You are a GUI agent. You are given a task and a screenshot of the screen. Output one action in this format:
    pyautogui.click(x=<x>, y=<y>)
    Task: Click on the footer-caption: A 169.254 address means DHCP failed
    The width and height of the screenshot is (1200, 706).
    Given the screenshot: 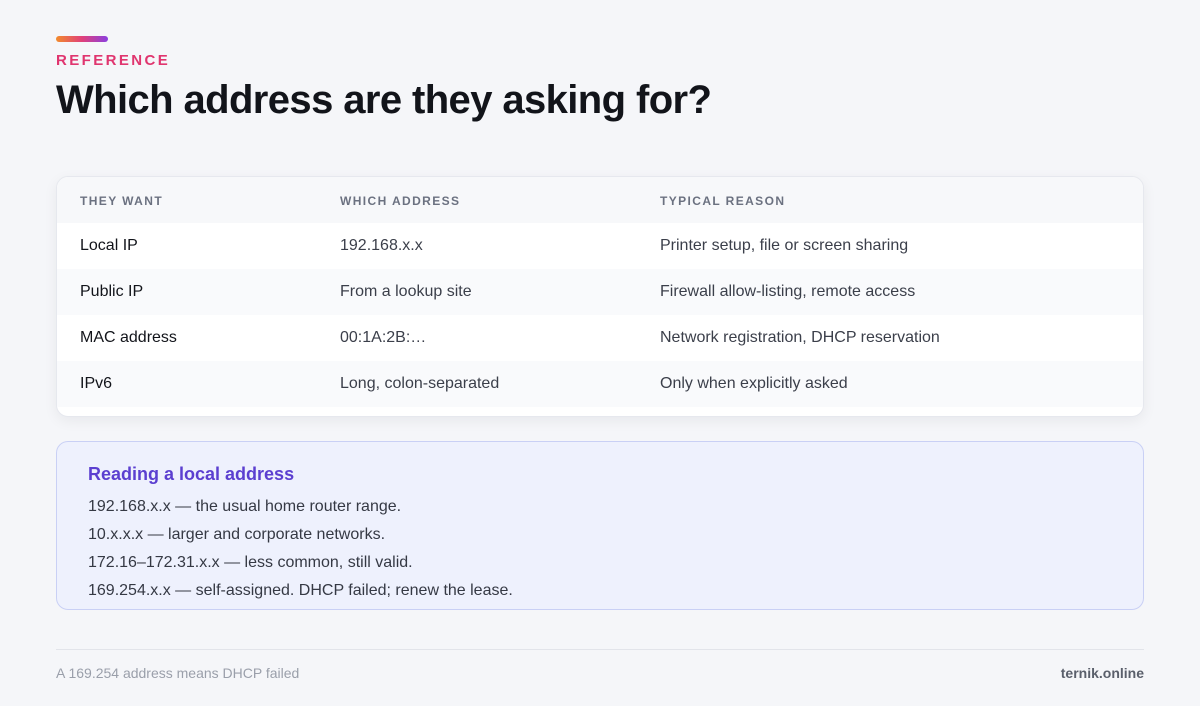 What is the action you would take?
    pyautogui.click(x=178, y=673)
    